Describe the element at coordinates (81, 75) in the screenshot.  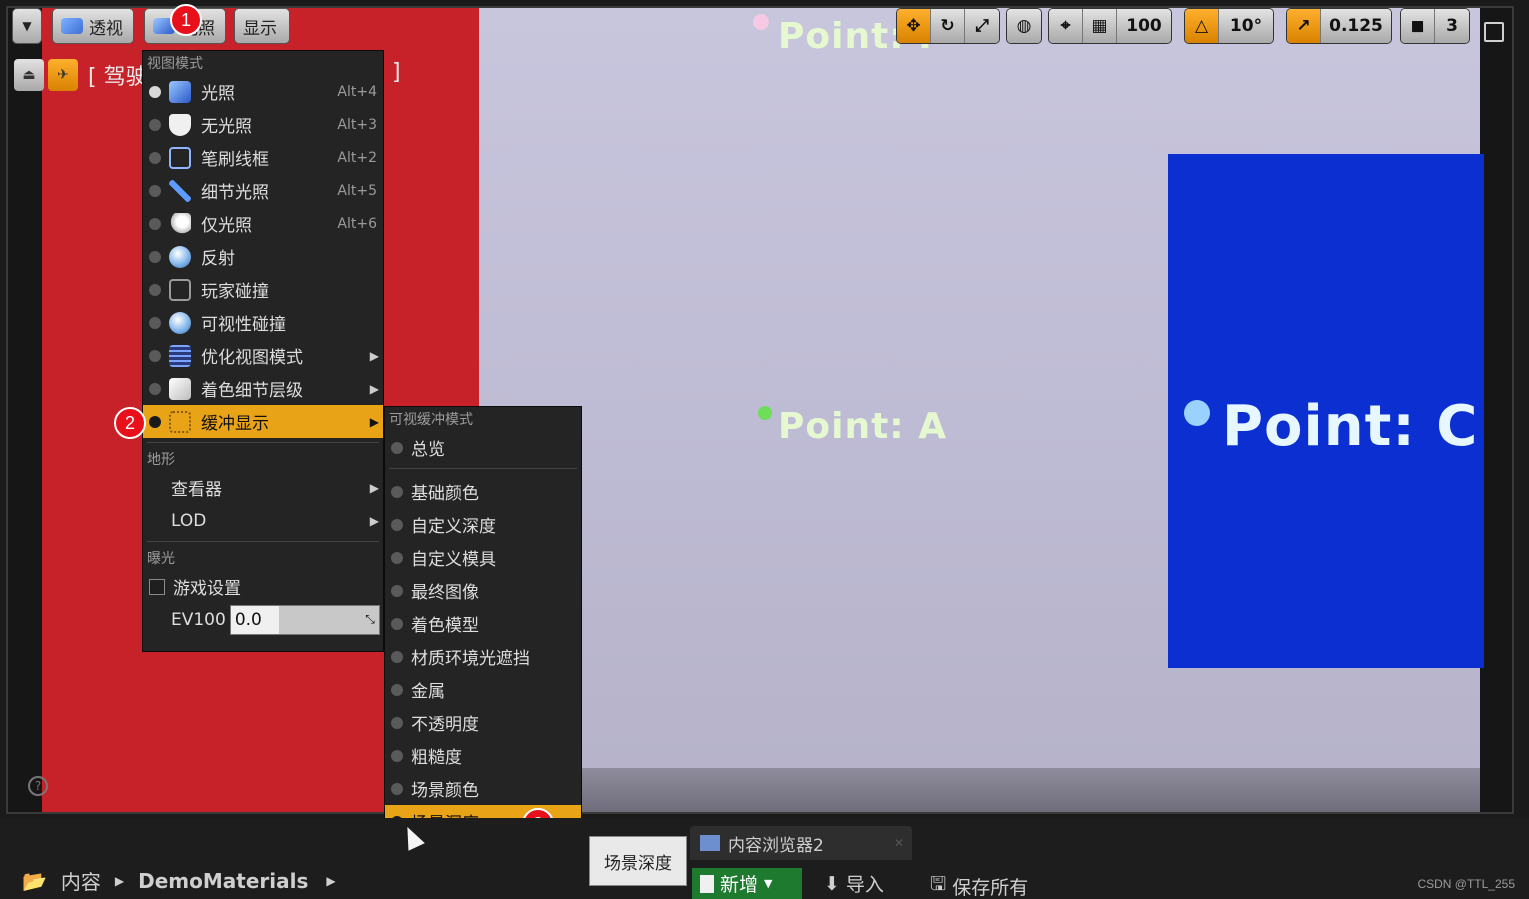
I see `pilot-toolbar: ⏏ ✈ [ 驾驶` at that location.